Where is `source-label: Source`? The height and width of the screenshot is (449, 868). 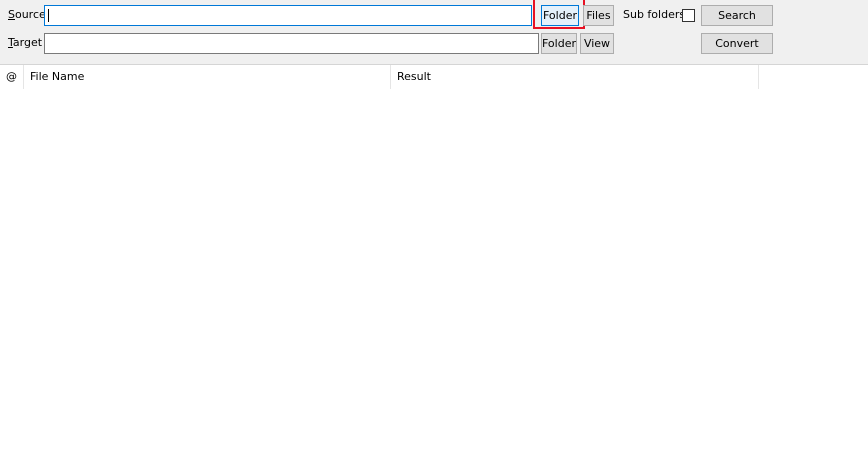 source-label: Source is located at coordinates (27, 15).